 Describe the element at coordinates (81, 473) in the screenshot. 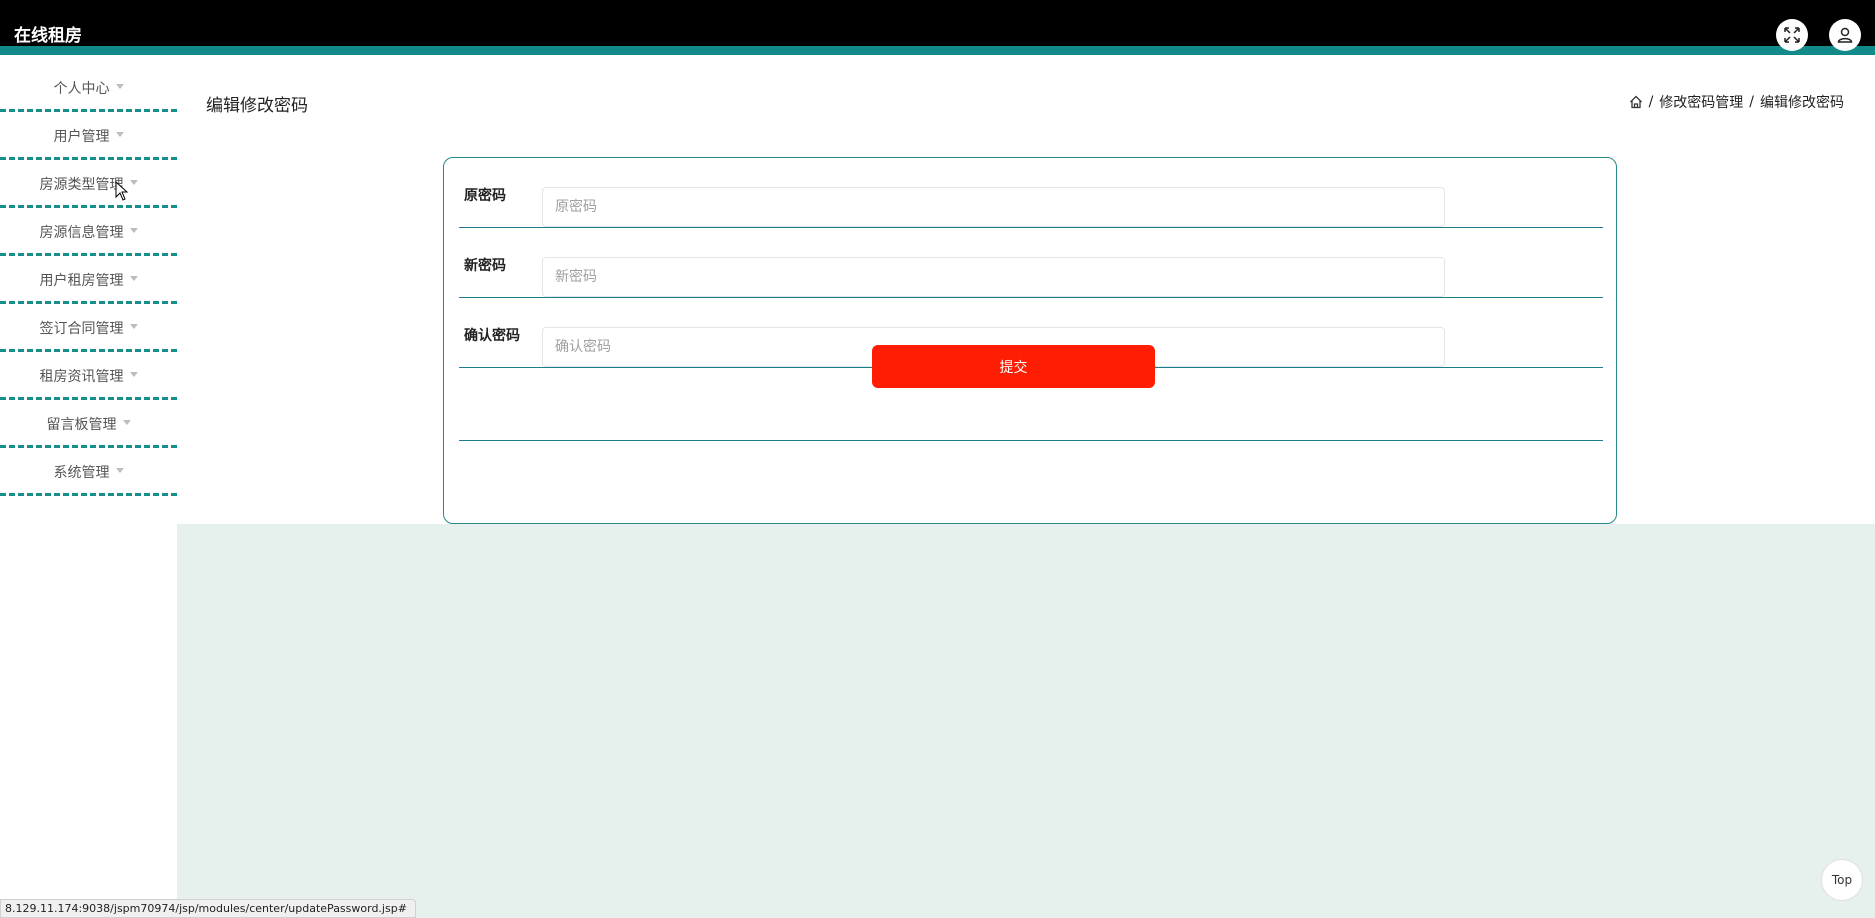

I see `sidebar-item-label: 系统管理` at that location.